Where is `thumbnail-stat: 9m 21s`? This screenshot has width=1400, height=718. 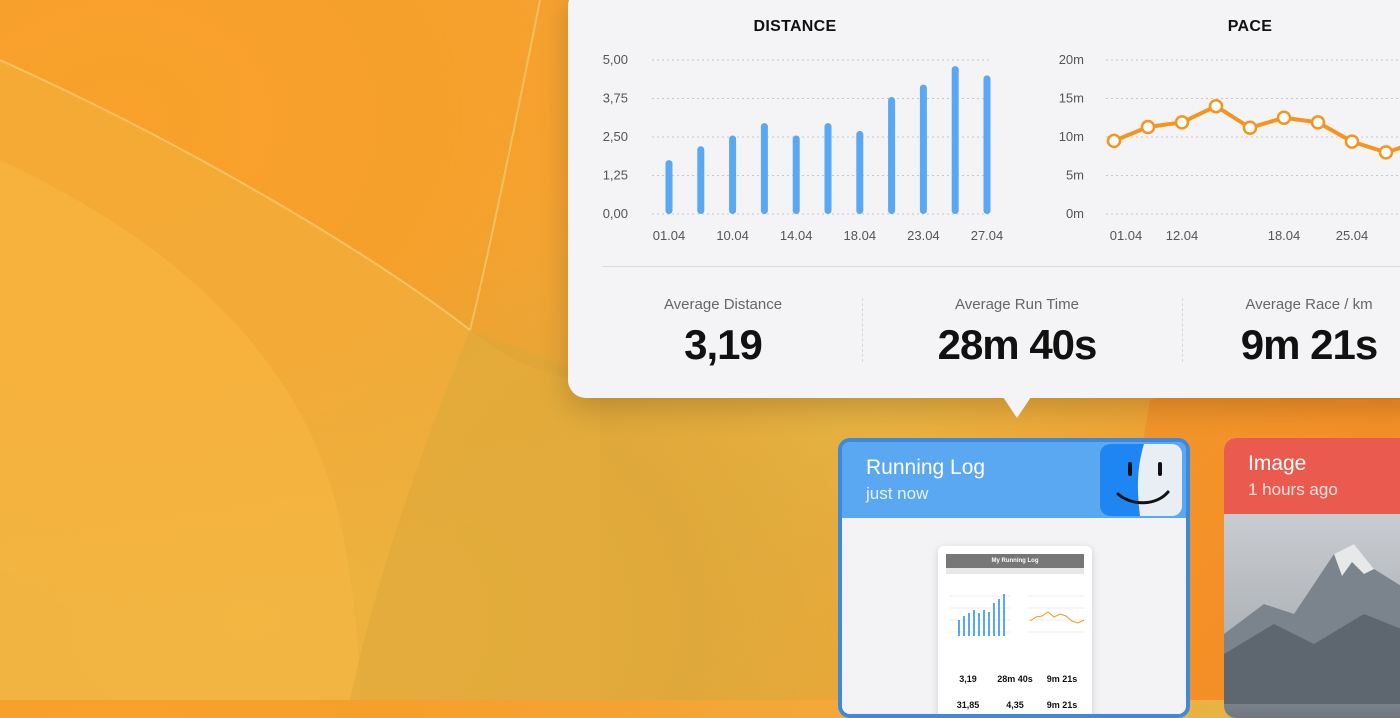 thumbnail-stat: 9m 21s is located at coordinates (1062, 678).